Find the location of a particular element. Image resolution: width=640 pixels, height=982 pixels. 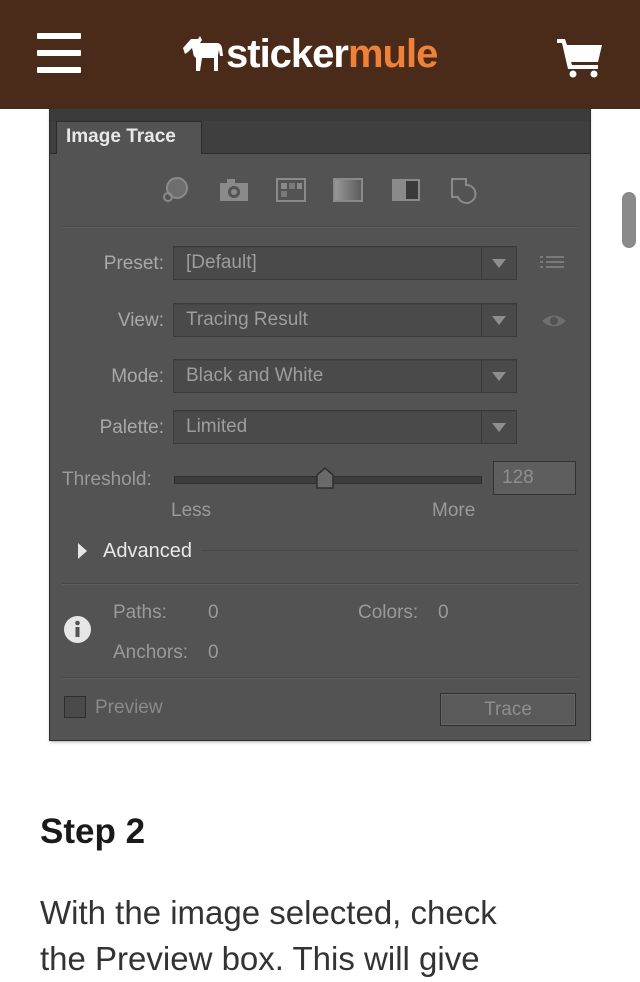

palette-label: Palette: is located at coordinates (131, 427).